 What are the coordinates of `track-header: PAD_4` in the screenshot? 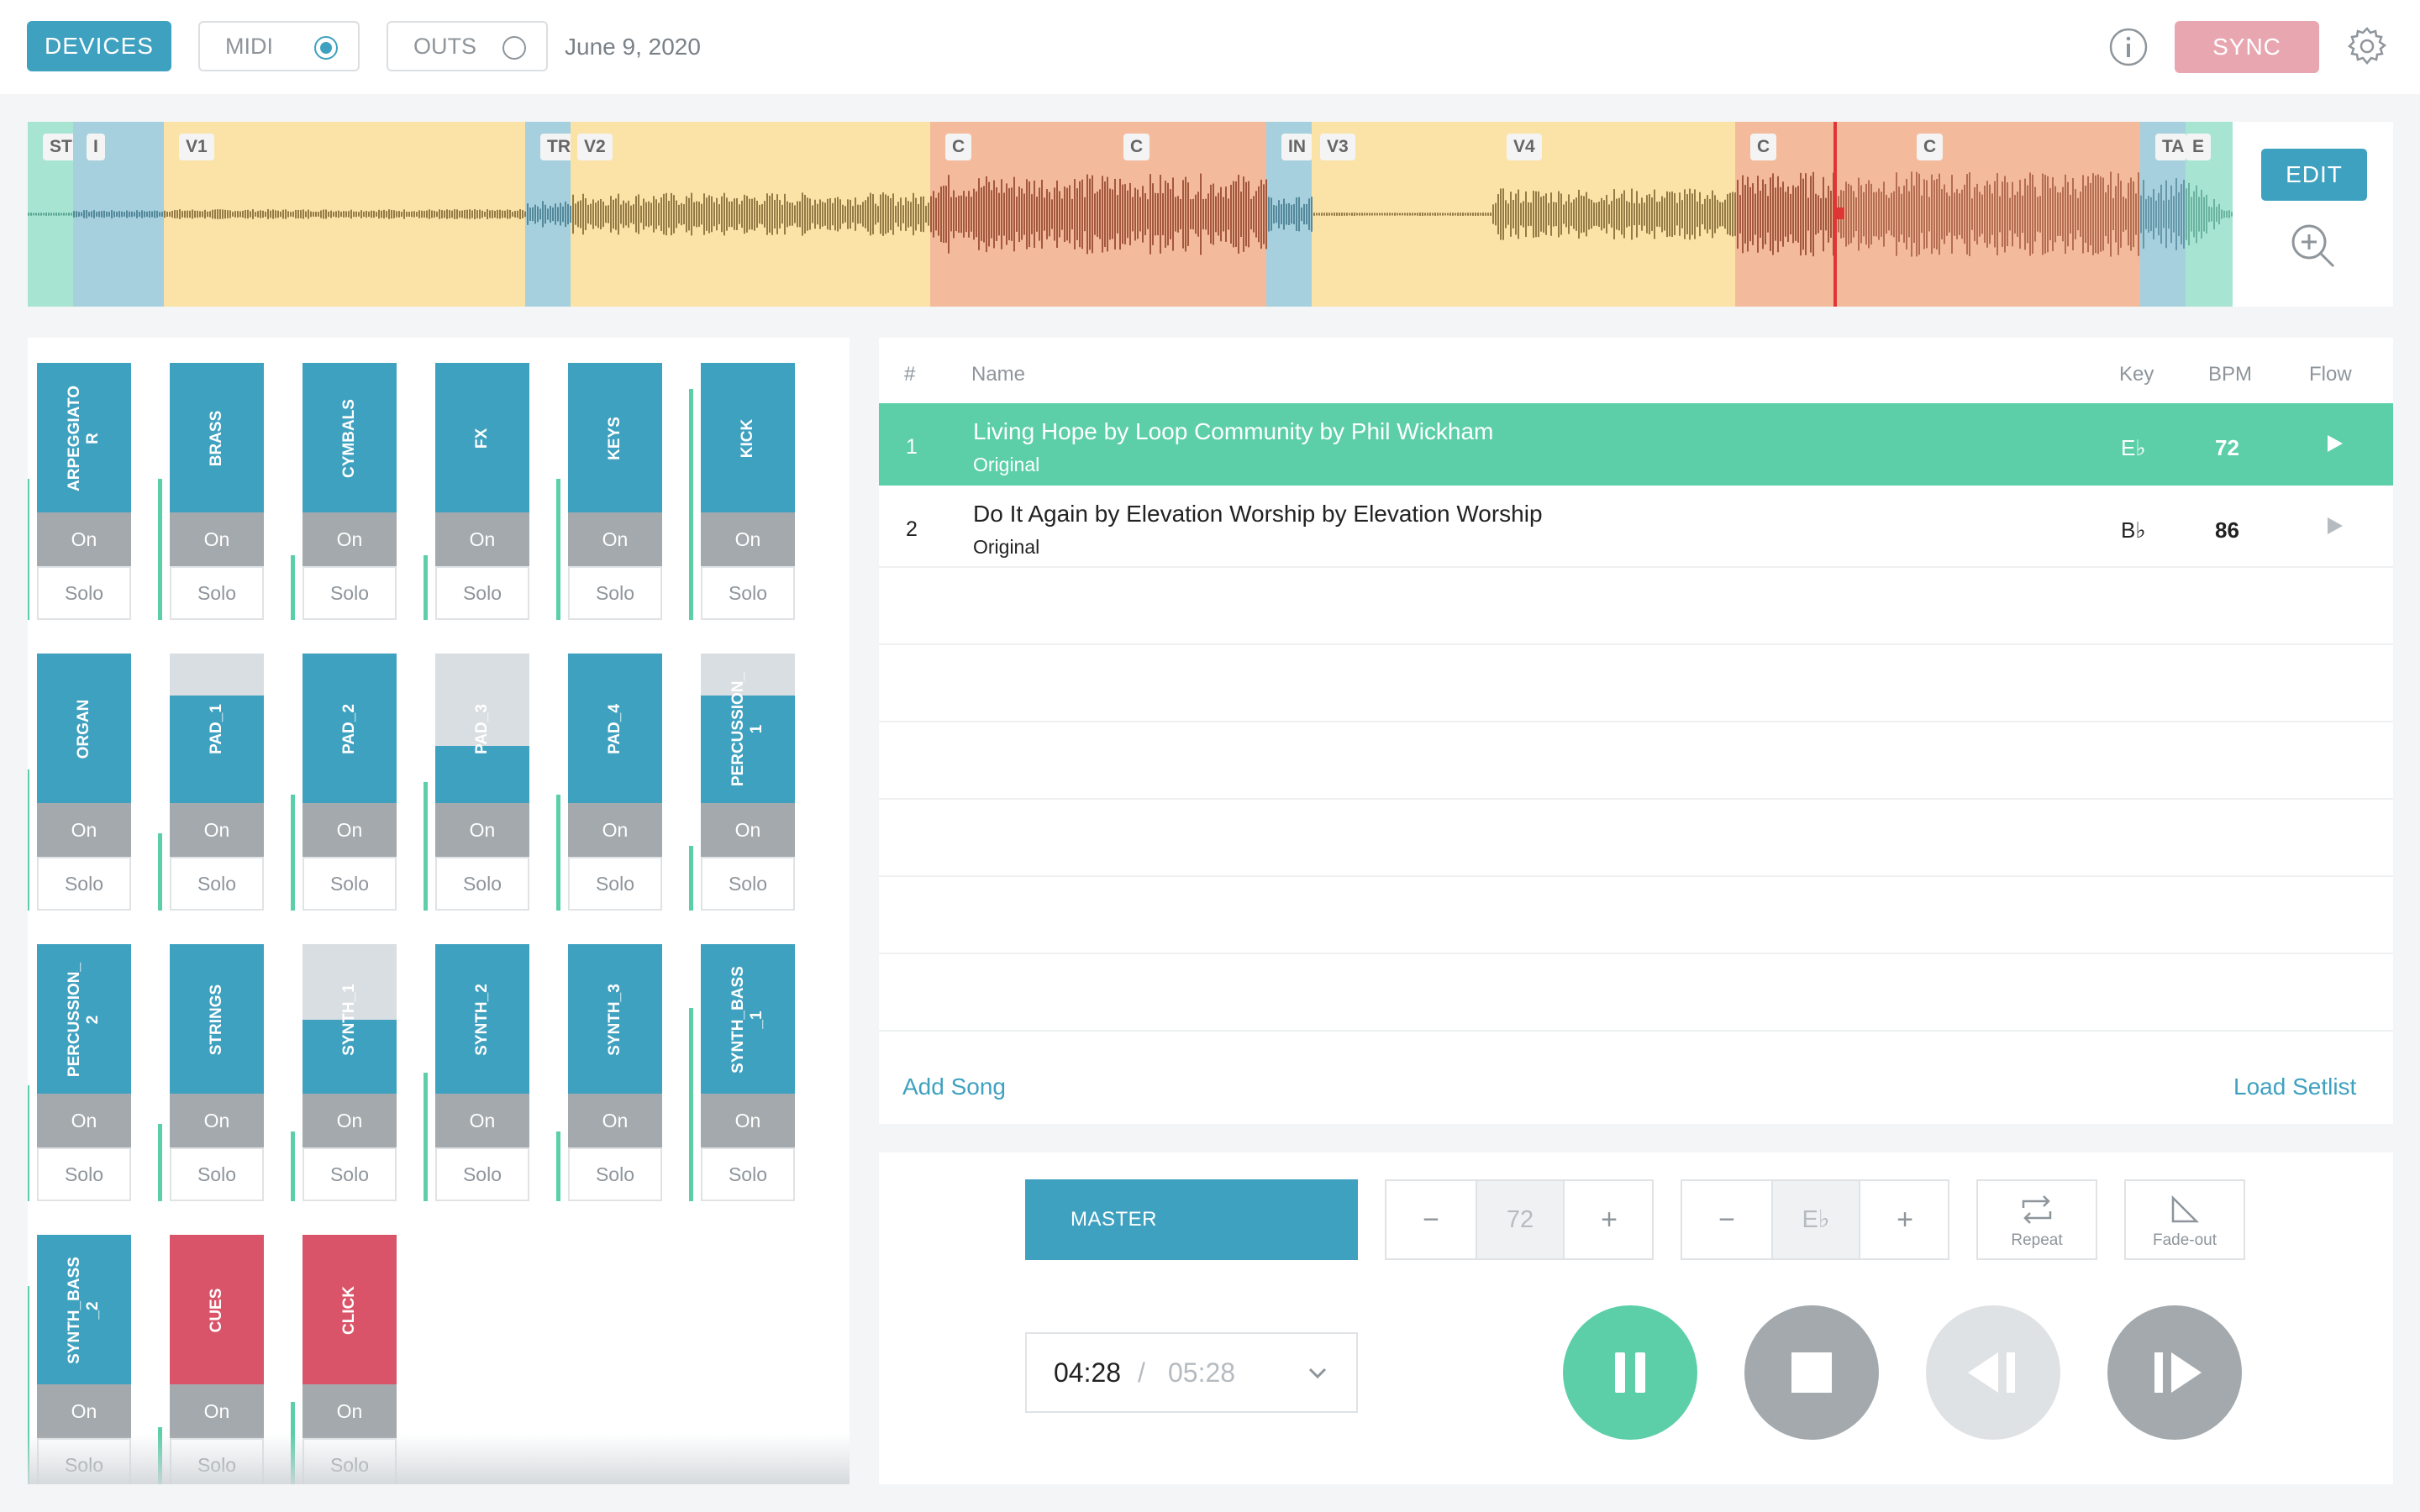 It's located at (615, 728).